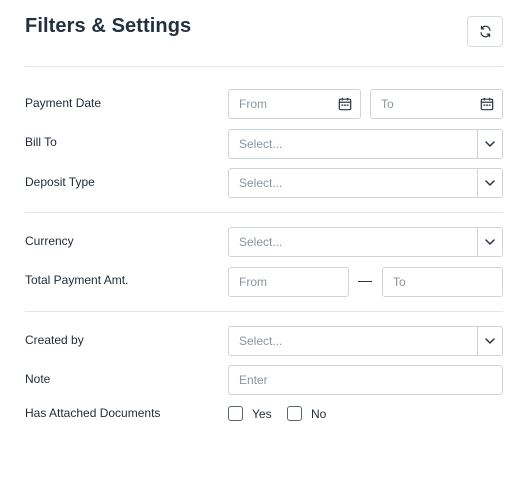 This screenshot has width=526, height=480. What do you see at coordinates (399, 282) in the screenshot?
I see `total-payment-to-placeholder: To` at bounding box center [399, 282].